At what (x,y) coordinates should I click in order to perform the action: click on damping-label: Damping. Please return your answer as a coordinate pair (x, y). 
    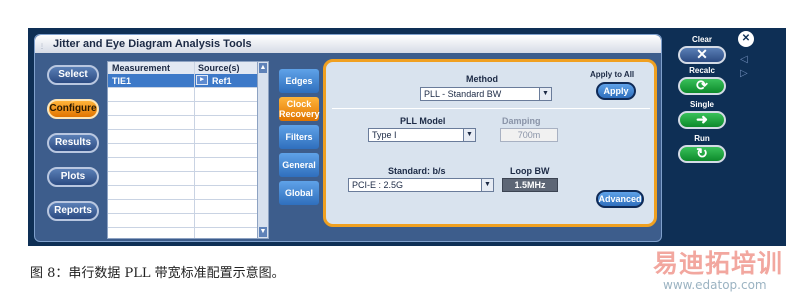
    Looking at the image, I should click on (521, 121).